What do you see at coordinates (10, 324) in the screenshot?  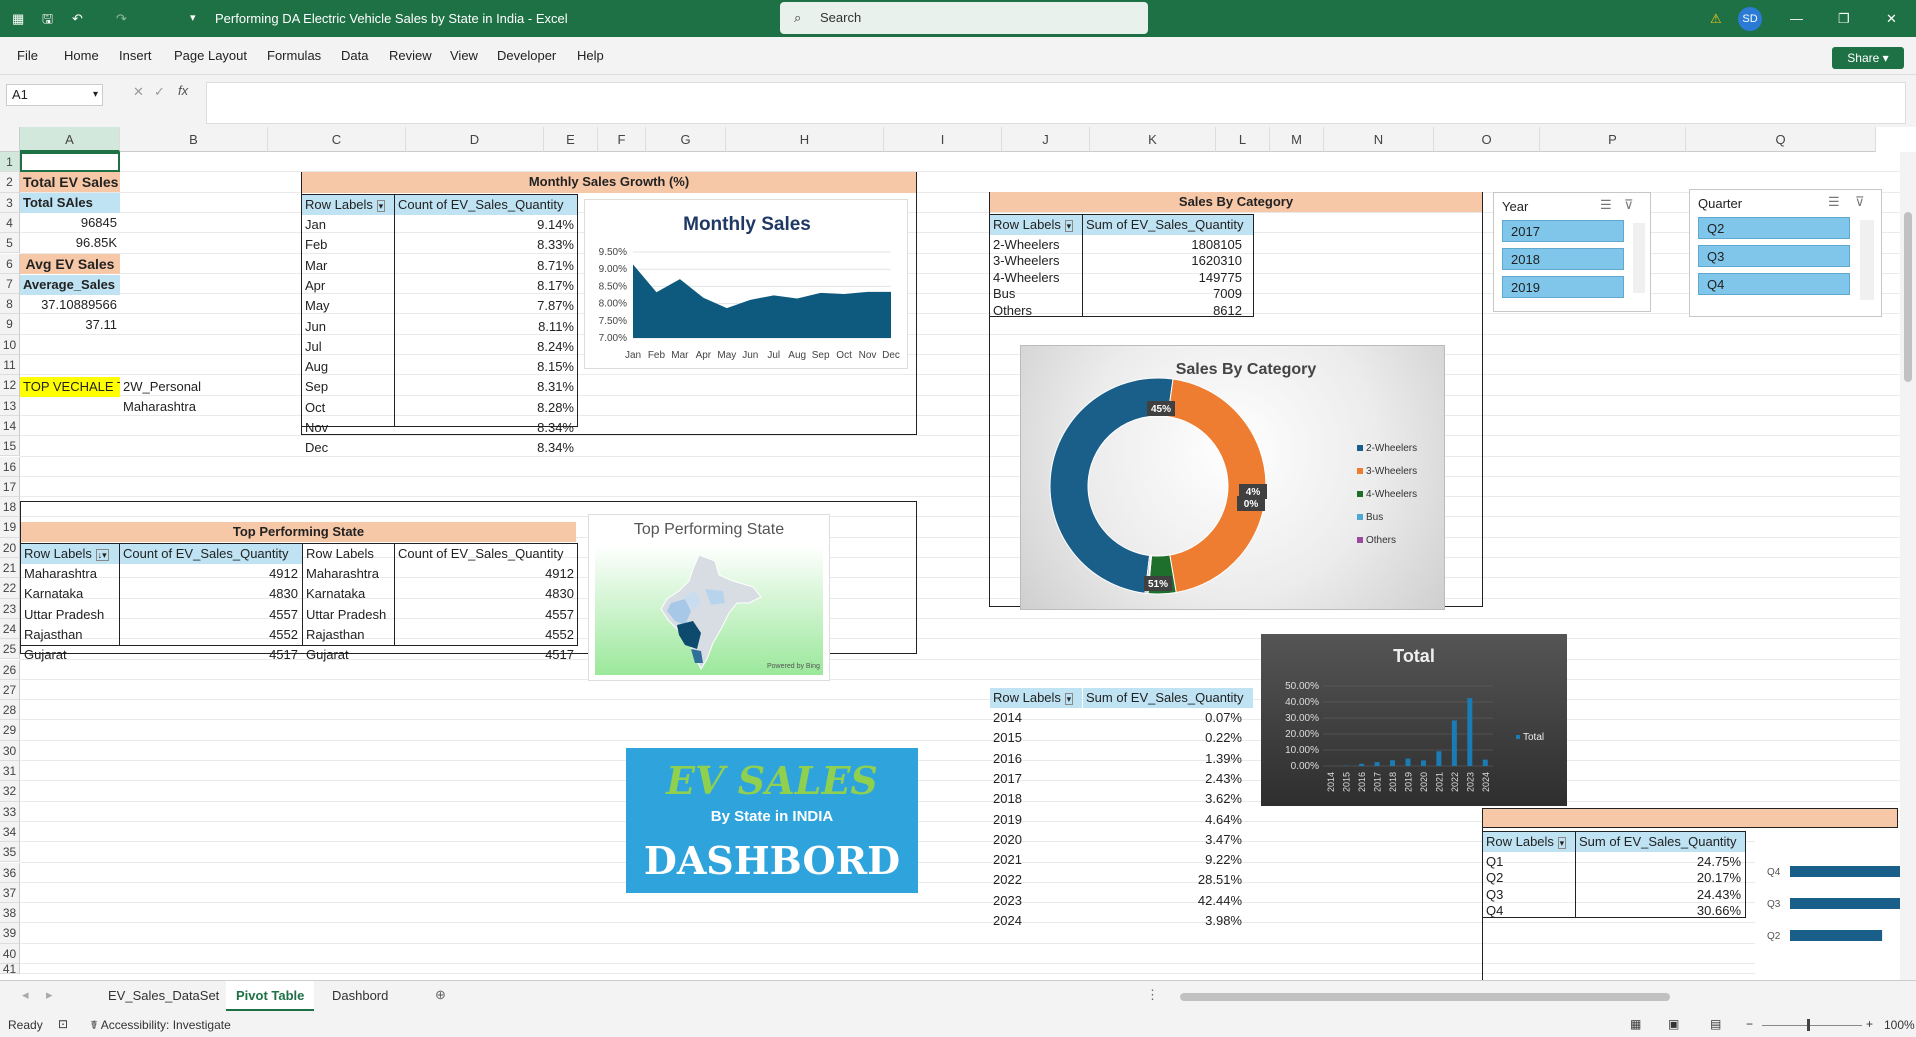 I see `row-header: 9` at bounding box center [10, 324].